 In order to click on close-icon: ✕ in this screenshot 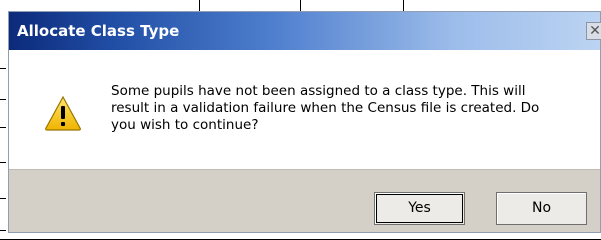, I will do `click(595, 31)`.